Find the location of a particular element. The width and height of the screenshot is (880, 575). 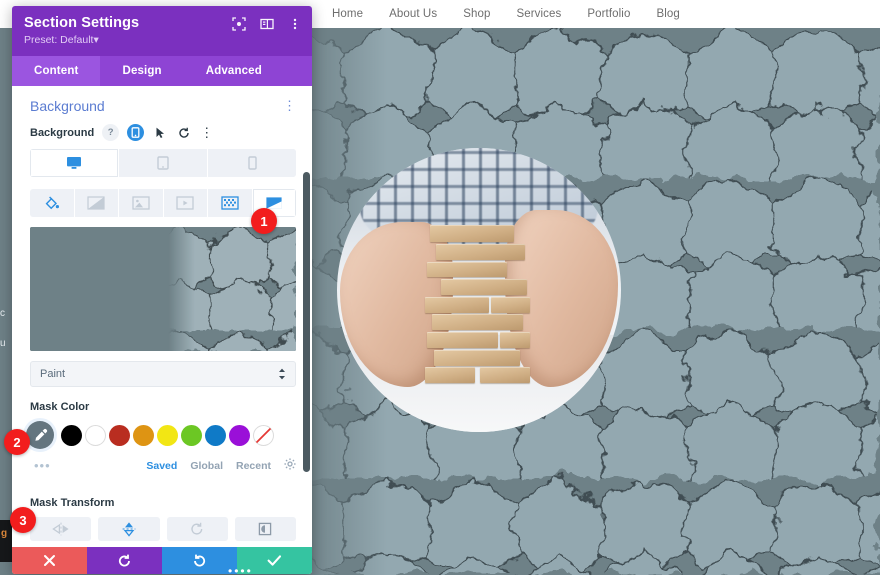

bg-type-image is located at coordinates (141, 203).